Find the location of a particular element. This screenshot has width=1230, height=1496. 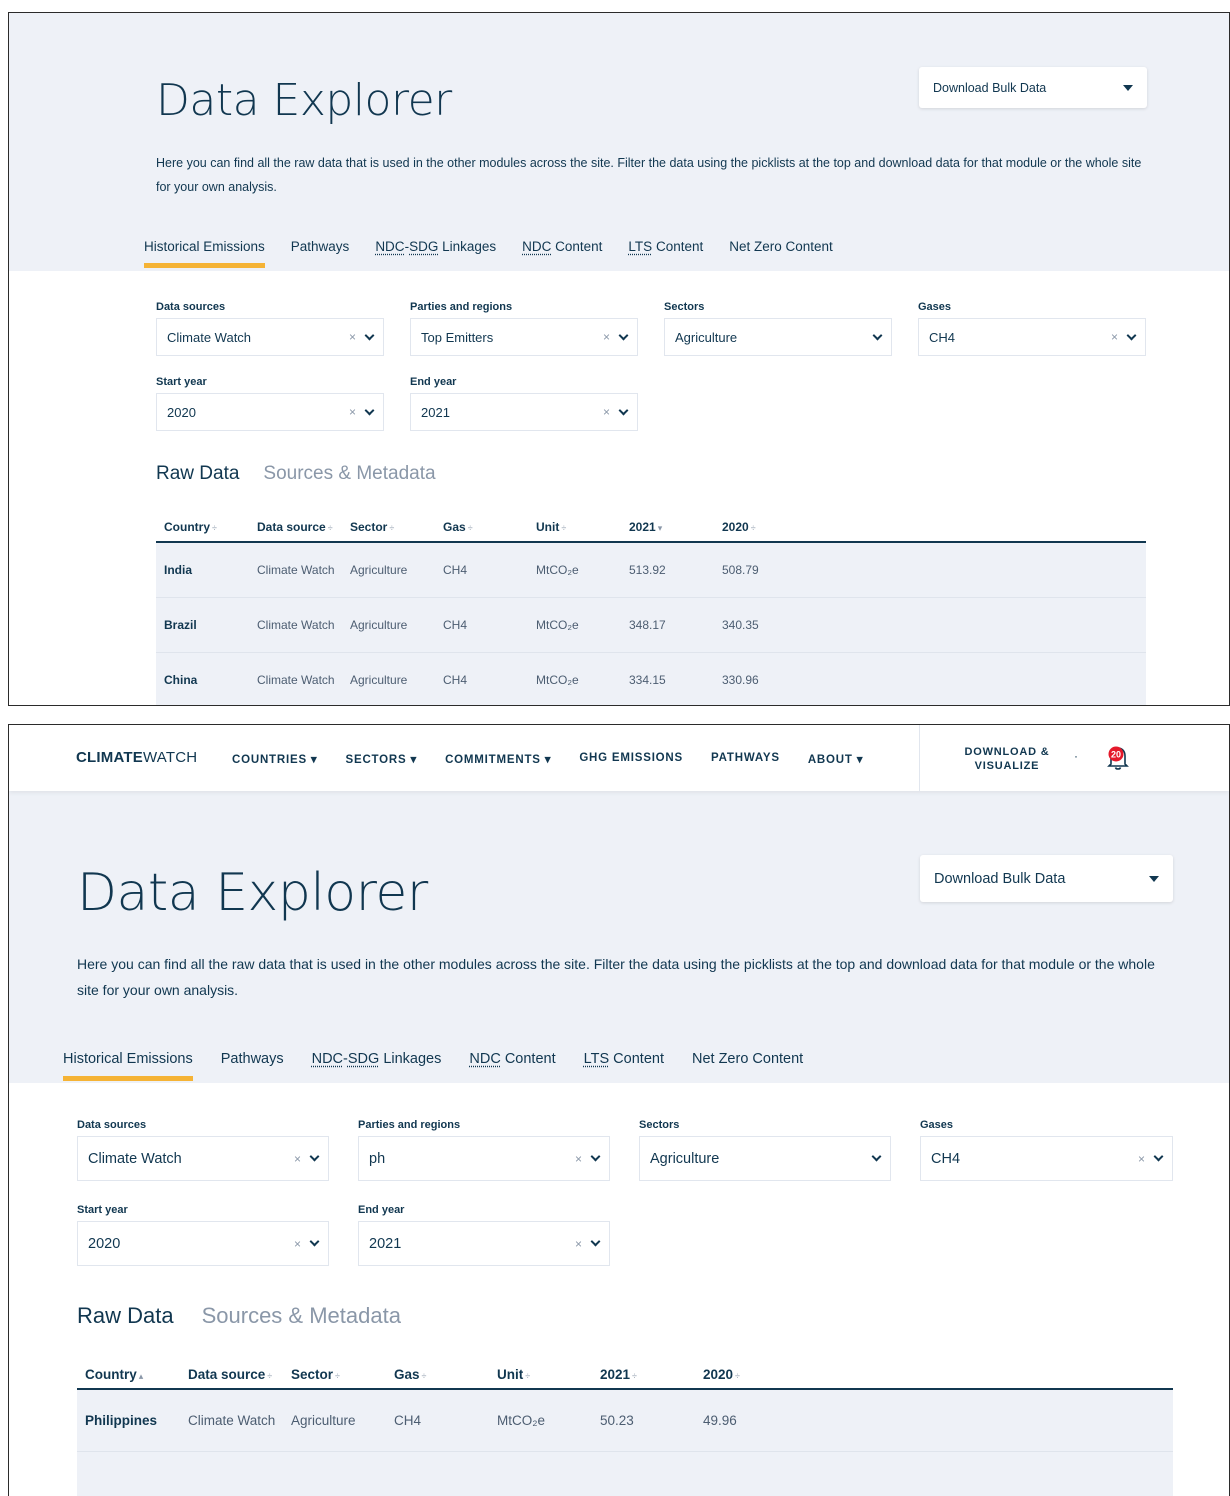

nav-commitments: COMMITMENTS ▾ is located at coordinates (498, 759).